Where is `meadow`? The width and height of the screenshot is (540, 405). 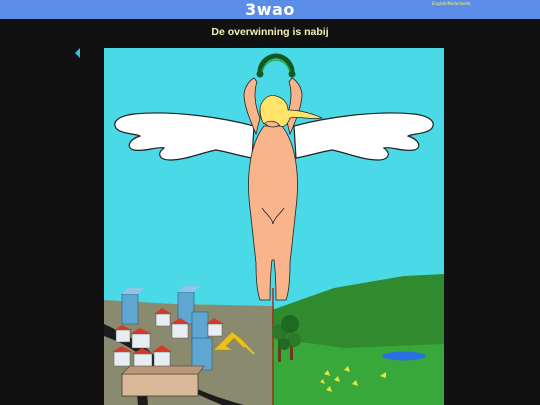 meadow is located at coordinates (358, 371).